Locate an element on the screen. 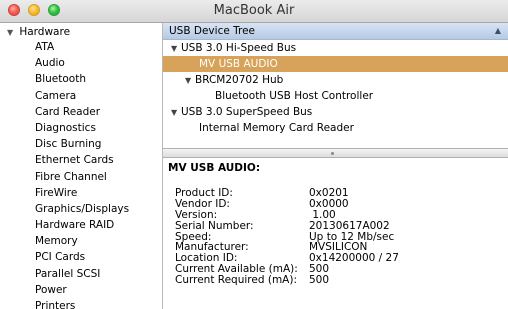 This screenshot has width=508, height=309. title-bar: MacBook Air is located at coordinates (254, 11).